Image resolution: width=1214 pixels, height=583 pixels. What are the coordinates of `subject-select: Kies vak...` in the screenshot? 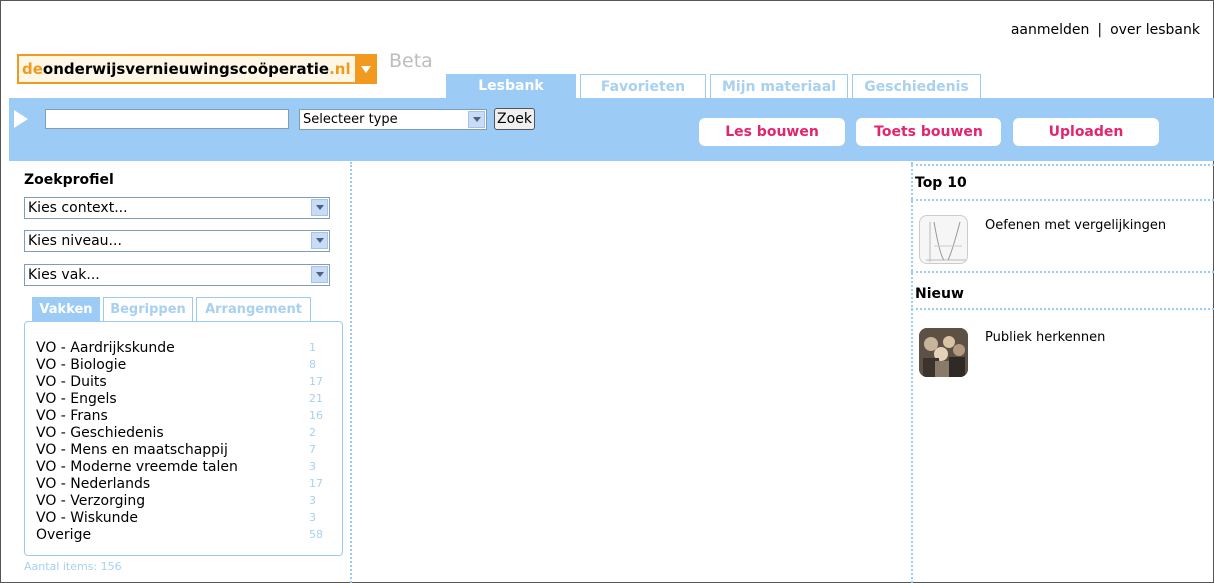 It's located at (177, 275).